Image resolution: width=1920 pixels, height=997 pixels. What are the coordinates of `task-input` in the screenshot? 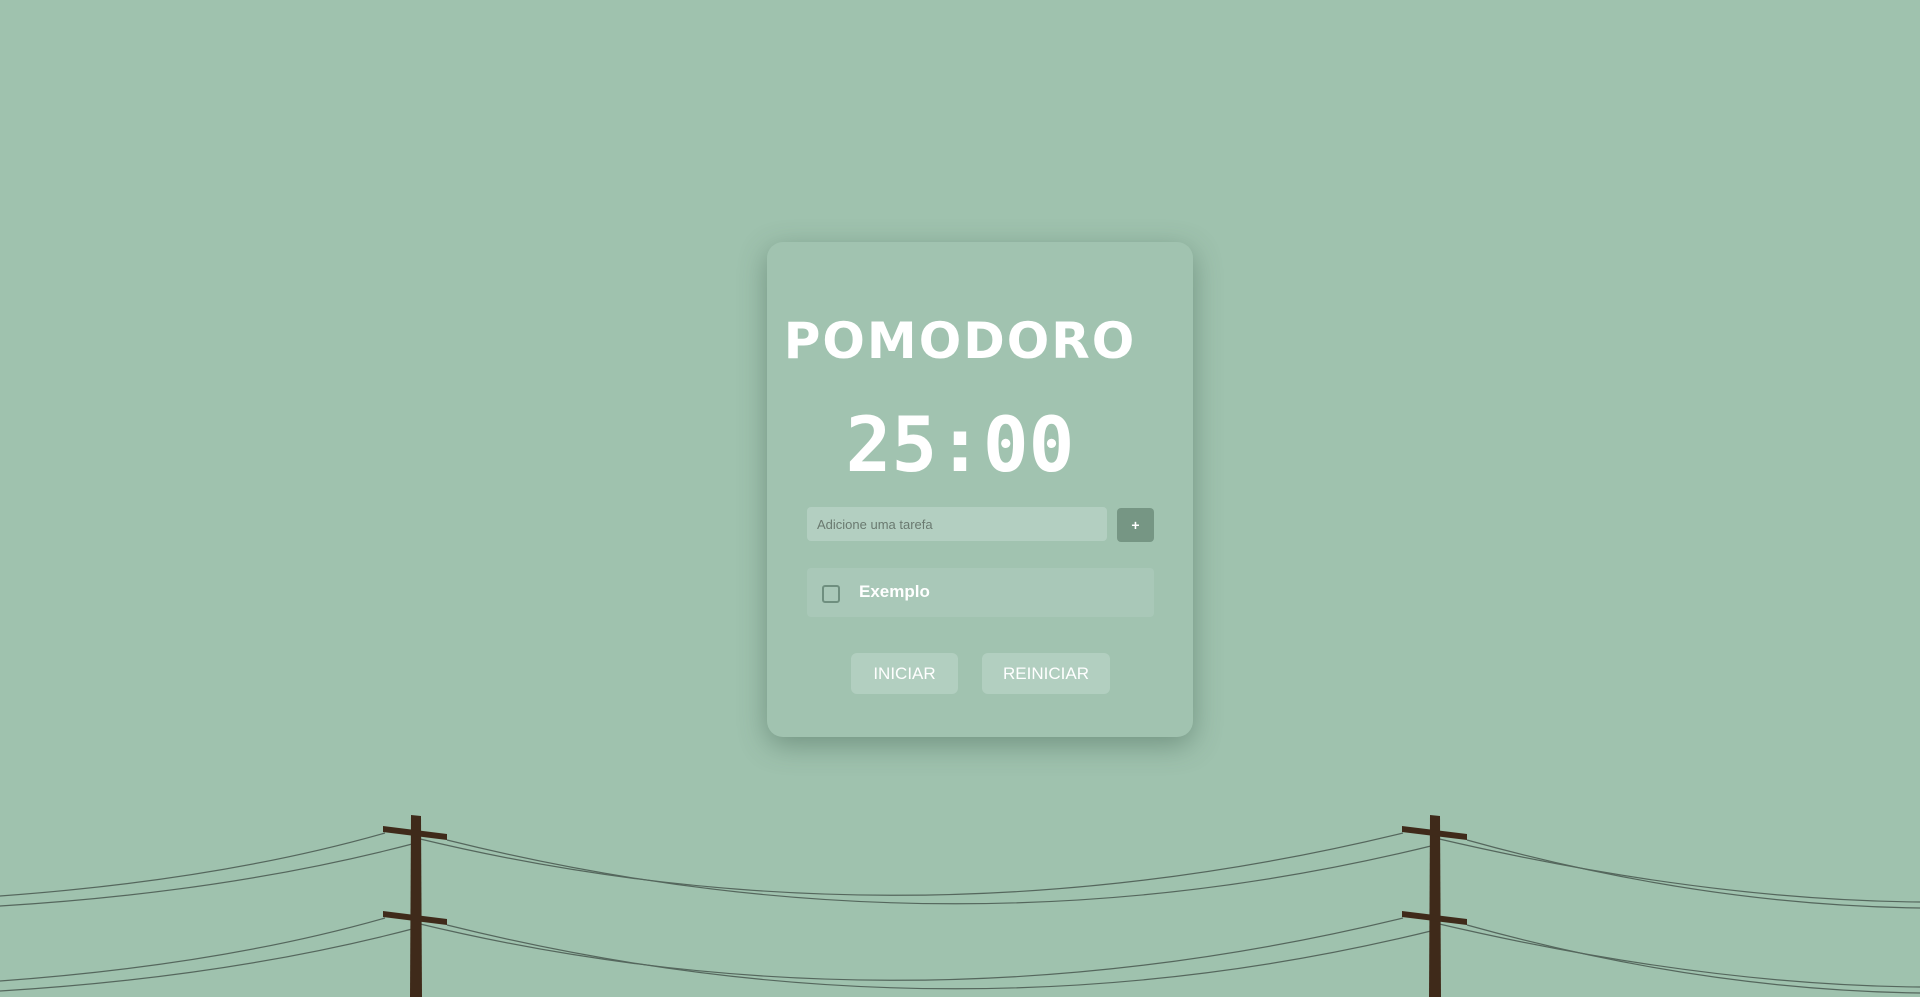 It's located at (957, 524).